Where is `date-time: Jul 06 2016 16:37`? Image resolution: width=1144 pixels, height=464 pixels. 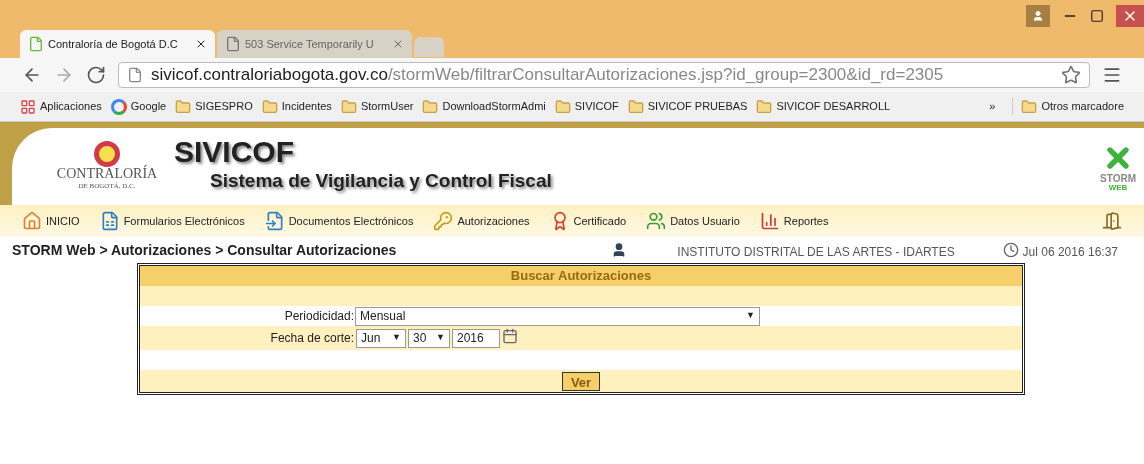 date-time: Jul 06 2016 16:37 is located at coordinates (1070, 252).